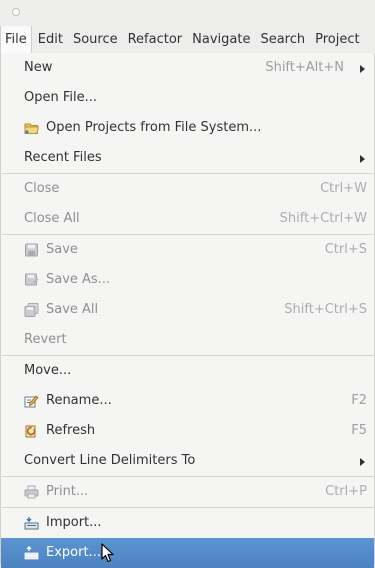 The image size is (375, 568). Describe the element at coordinates (187, 401) in the screenshot. I see `menu-item-rename: Rename... F2` at that location.